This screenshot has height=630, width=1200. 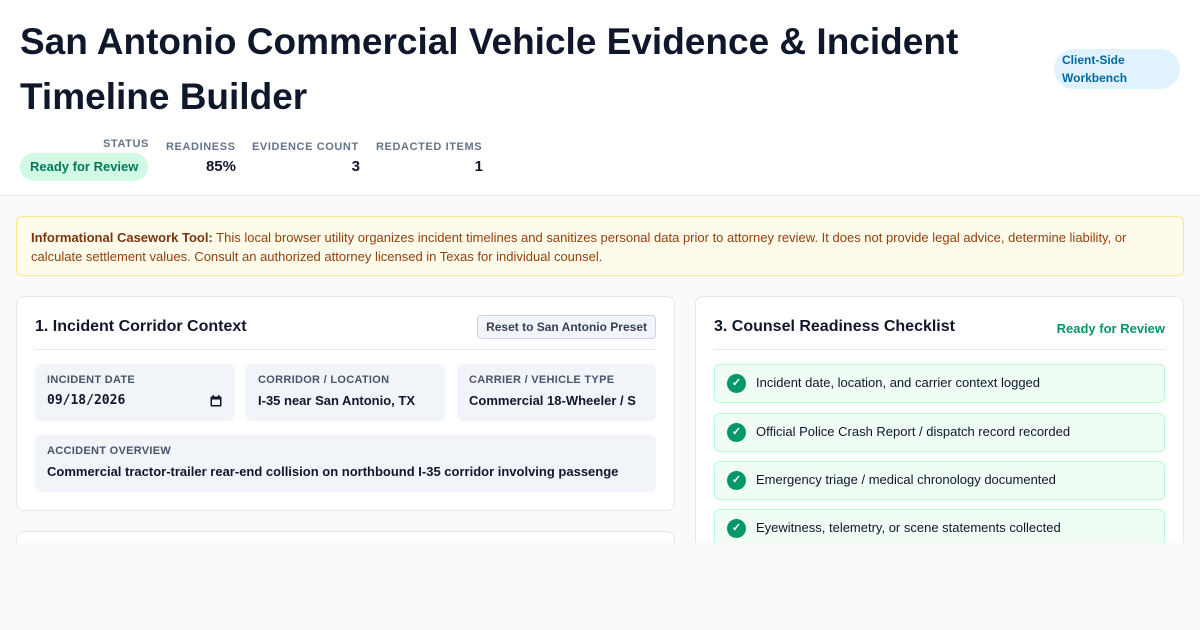 I want to click on evidence-count-label: EVIDENCE COUNT, so click(x=305, y=147).